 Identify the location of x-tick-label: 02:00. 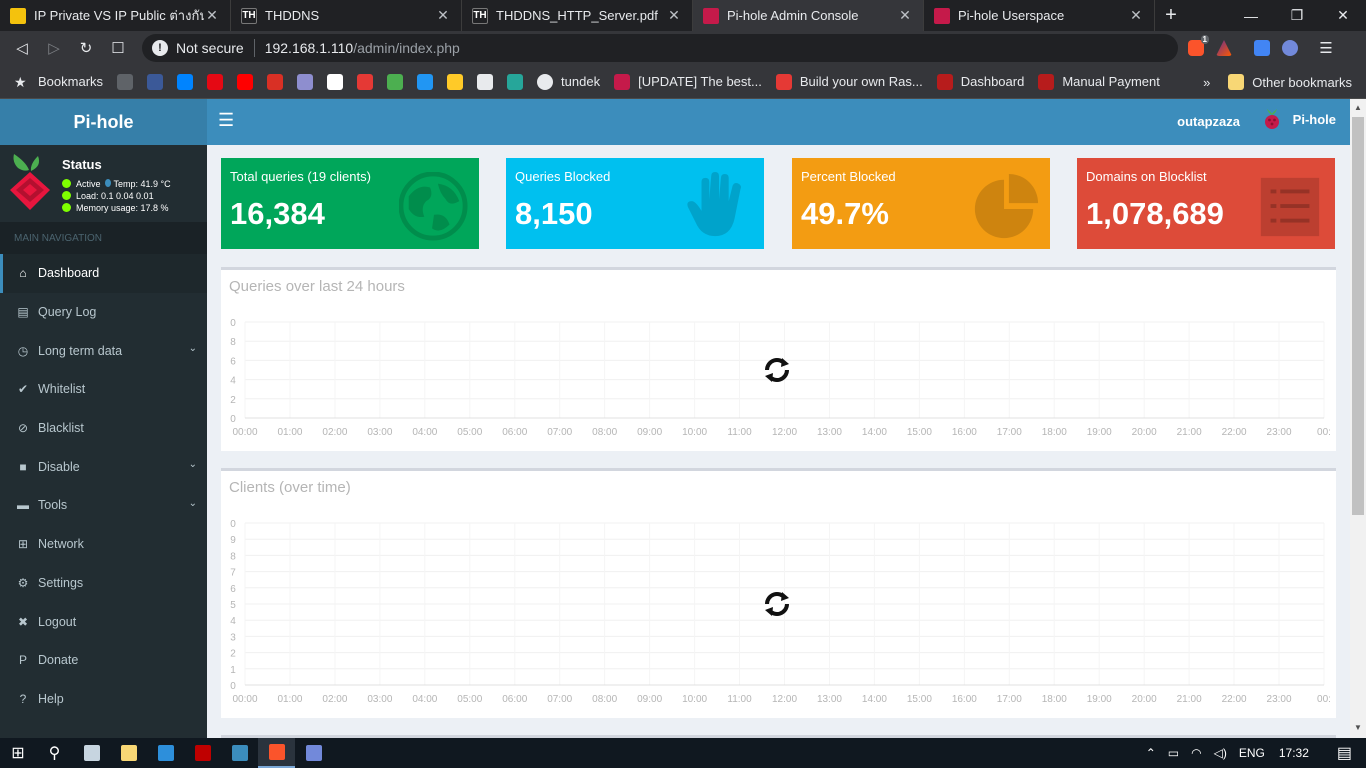
(334, 432).